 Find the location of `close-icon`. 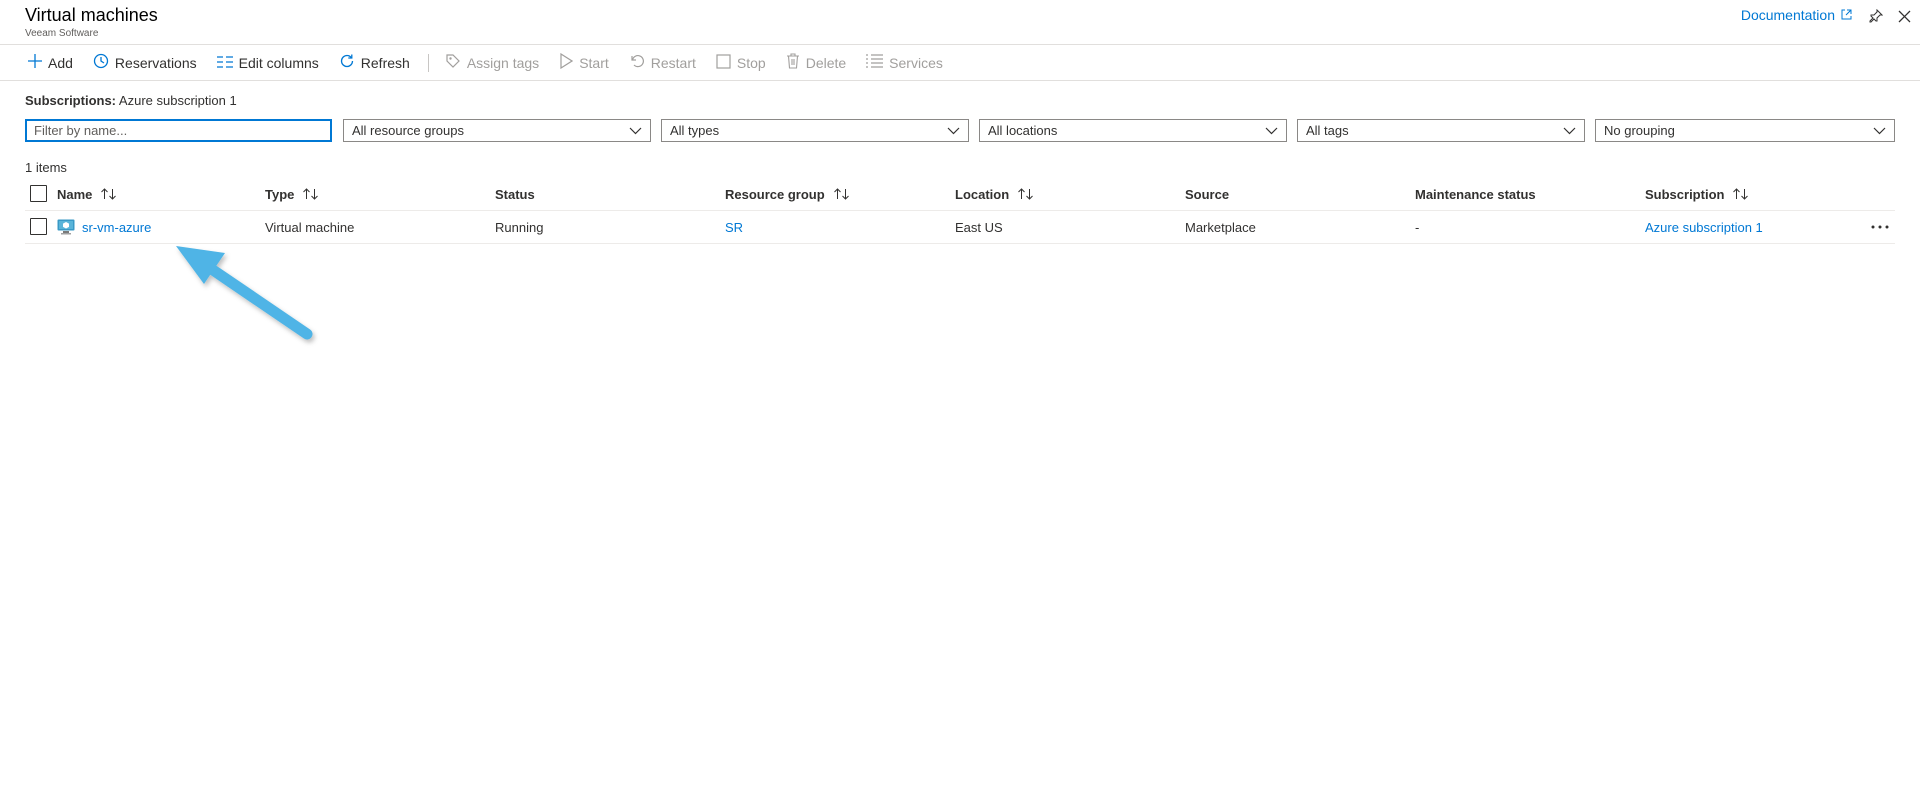

close-icon is located at coordinates (1904, 16).